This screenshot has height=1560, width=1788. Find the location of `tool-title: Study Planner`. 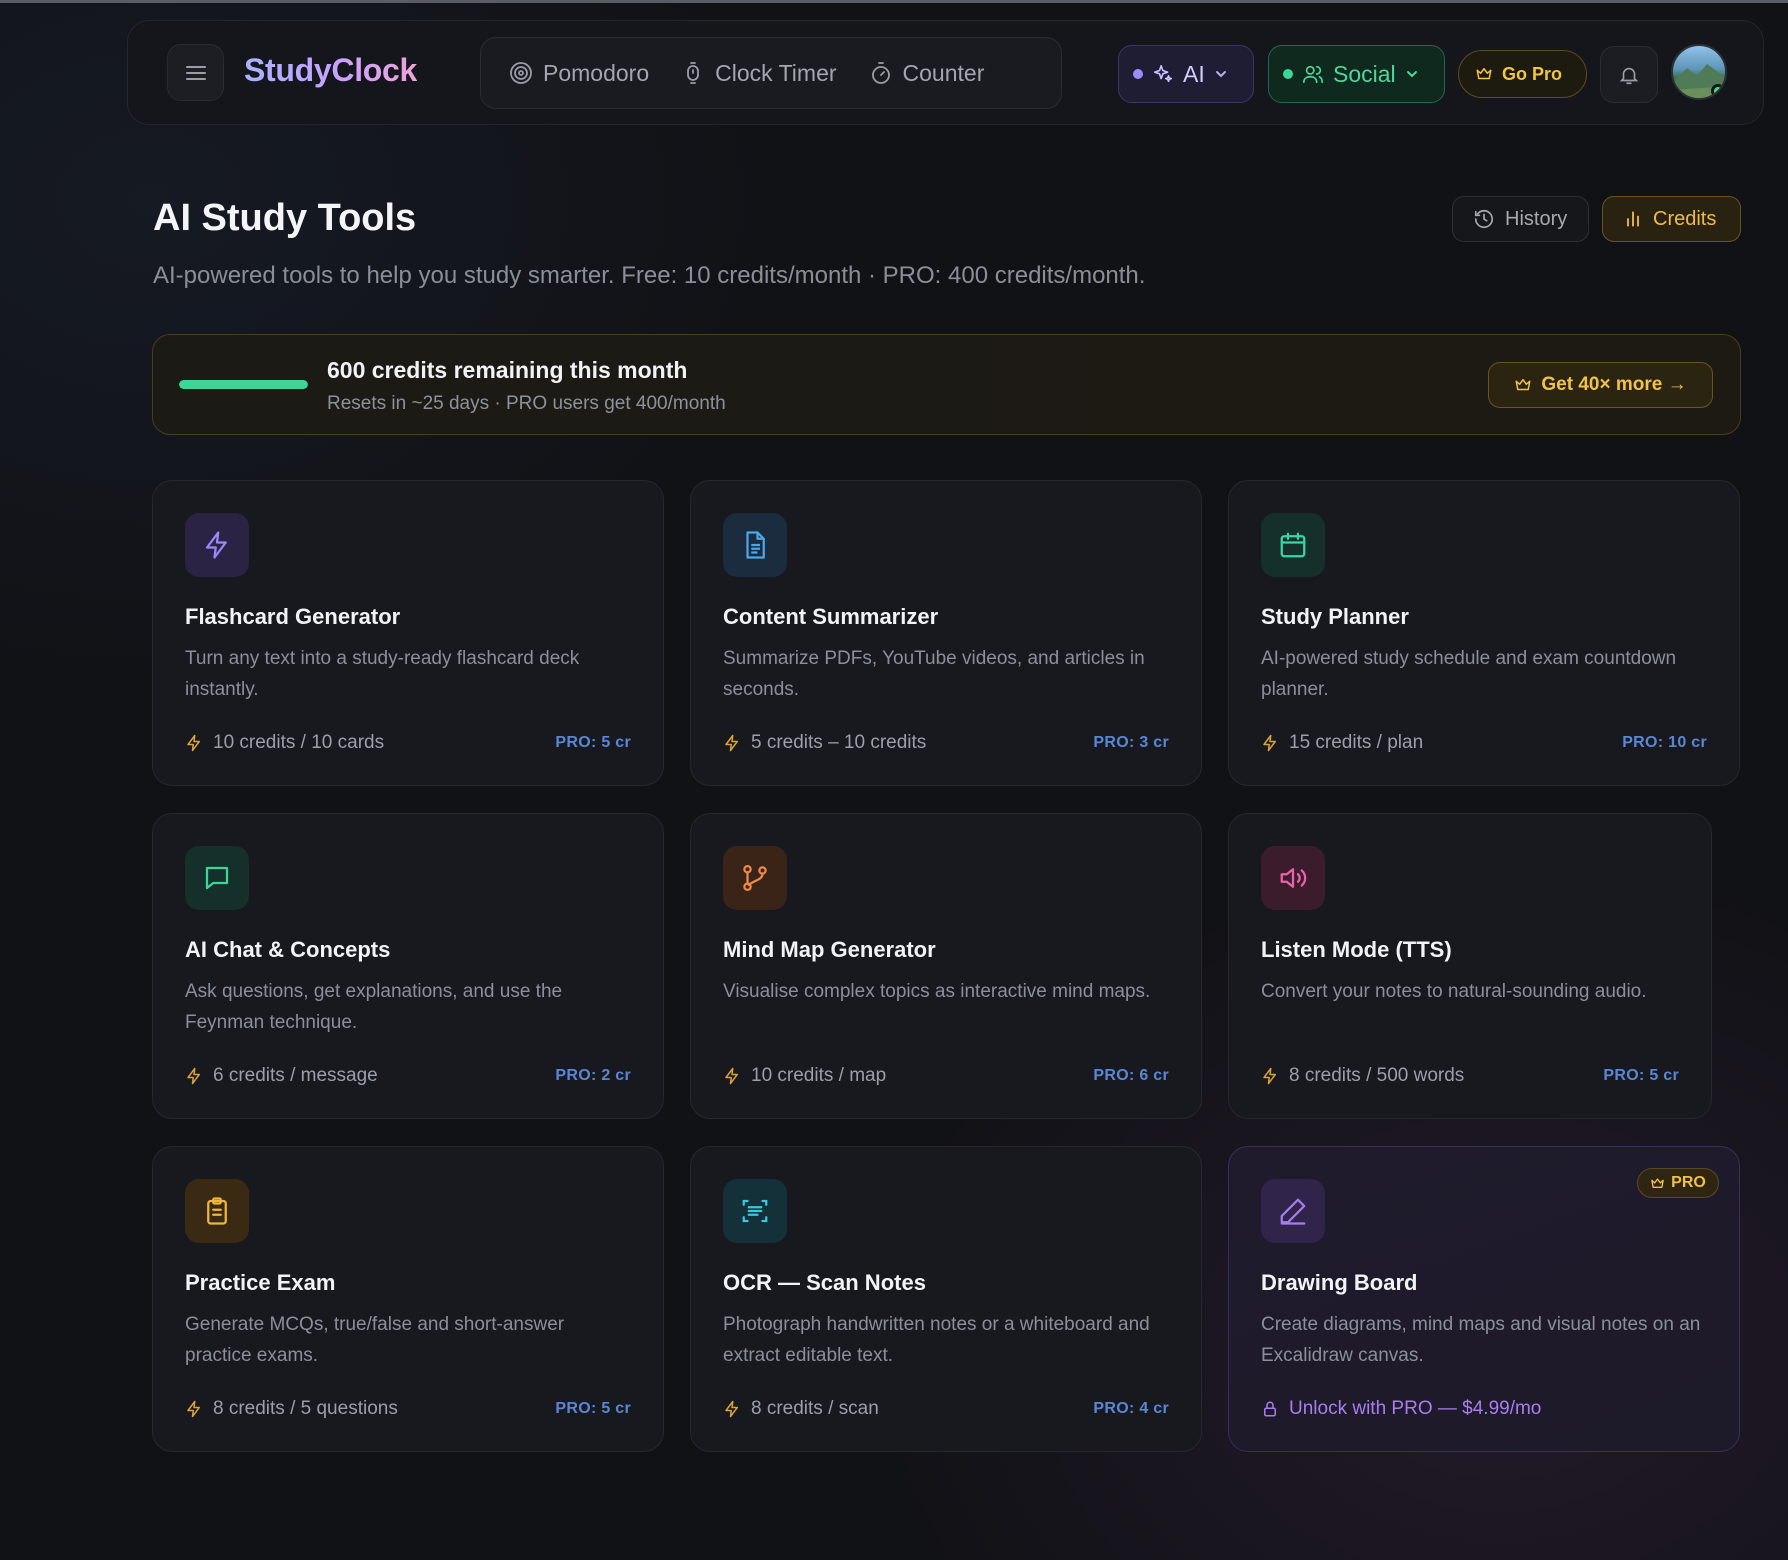

tool-title: Study Planner is located at coordinates (1335, 616).